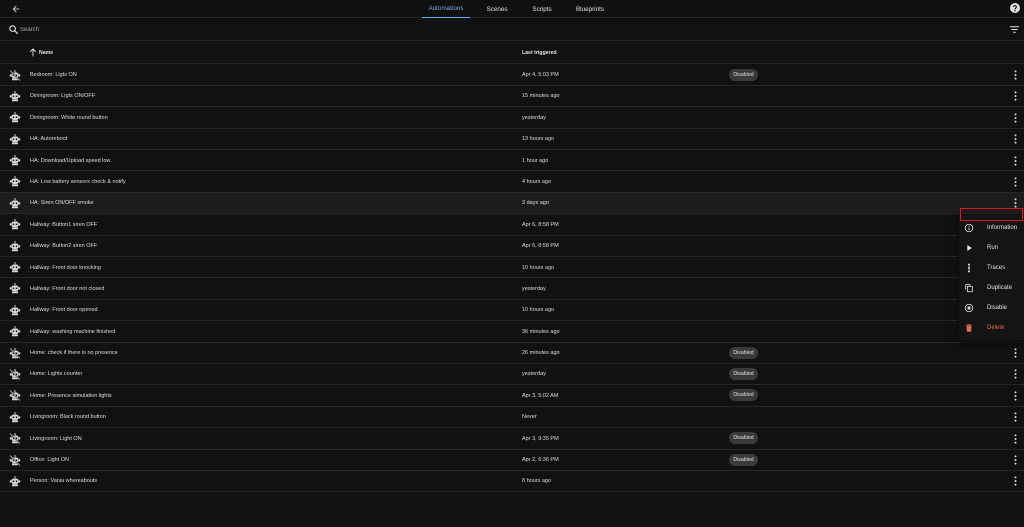 This screenshot has height=527, width=1024. Describe the element at coordinates (512, 203) in the screenshot. I see `table-row: HA: Siren ON/OFF smoke 3 days ago` at that location.